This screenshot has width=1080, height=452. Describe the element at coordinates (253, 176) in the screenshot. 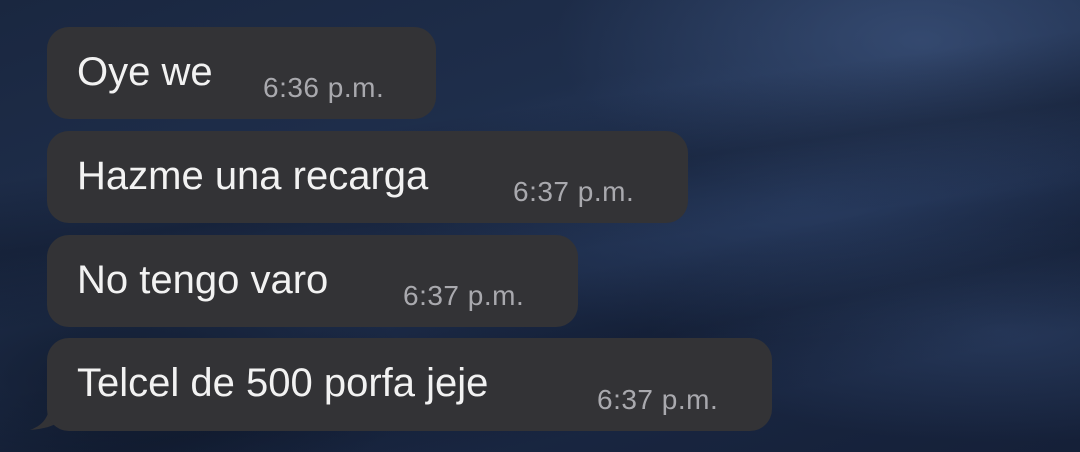

I see `message-text: Hazme una recarga` at that location.